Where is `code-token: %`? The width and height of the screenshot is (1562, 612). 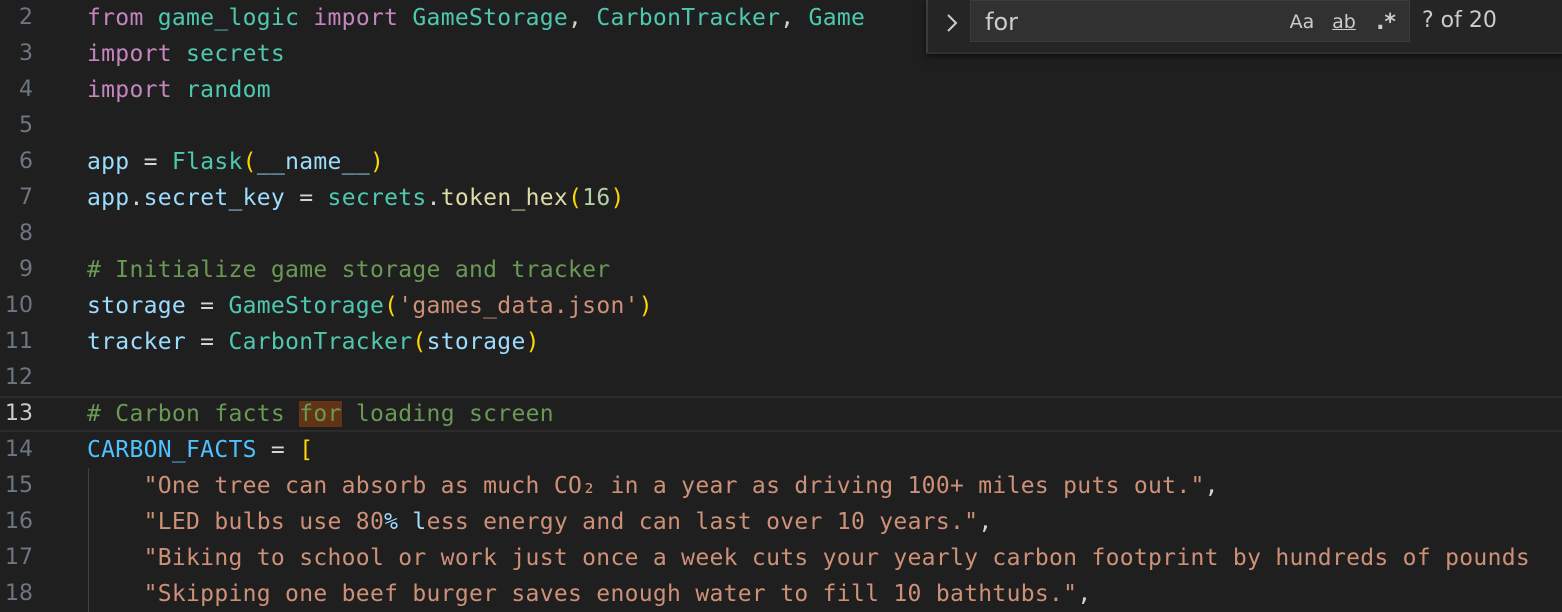 code-token: % is located at coordinates (391, 522).